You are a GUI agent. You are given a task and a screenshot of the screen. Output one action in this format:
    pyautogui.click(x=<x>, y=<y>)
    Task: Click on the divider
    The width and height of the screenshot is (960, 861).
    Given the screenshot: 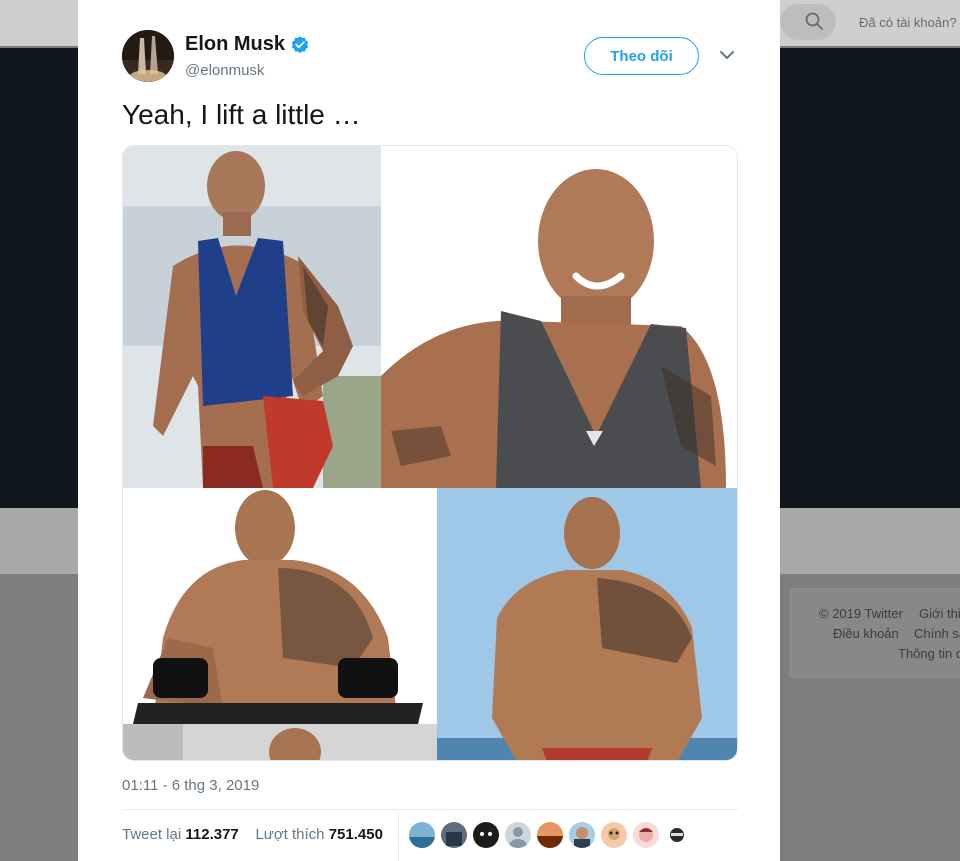 What is the action you would take?
    pyautogui.click(x=430, y=809)
    